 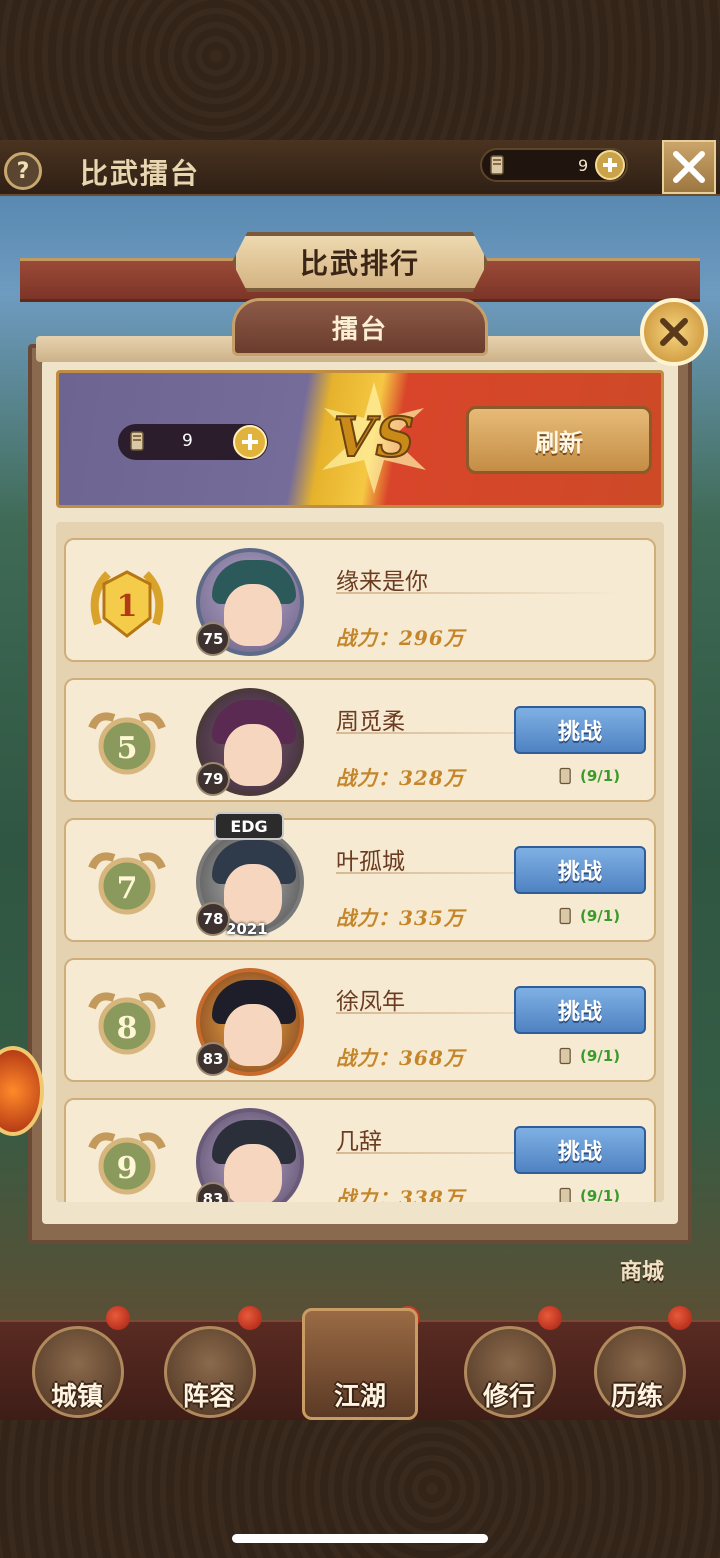 I want to click on ranking-plaque: 比武排行, so click(x=360, y=262).